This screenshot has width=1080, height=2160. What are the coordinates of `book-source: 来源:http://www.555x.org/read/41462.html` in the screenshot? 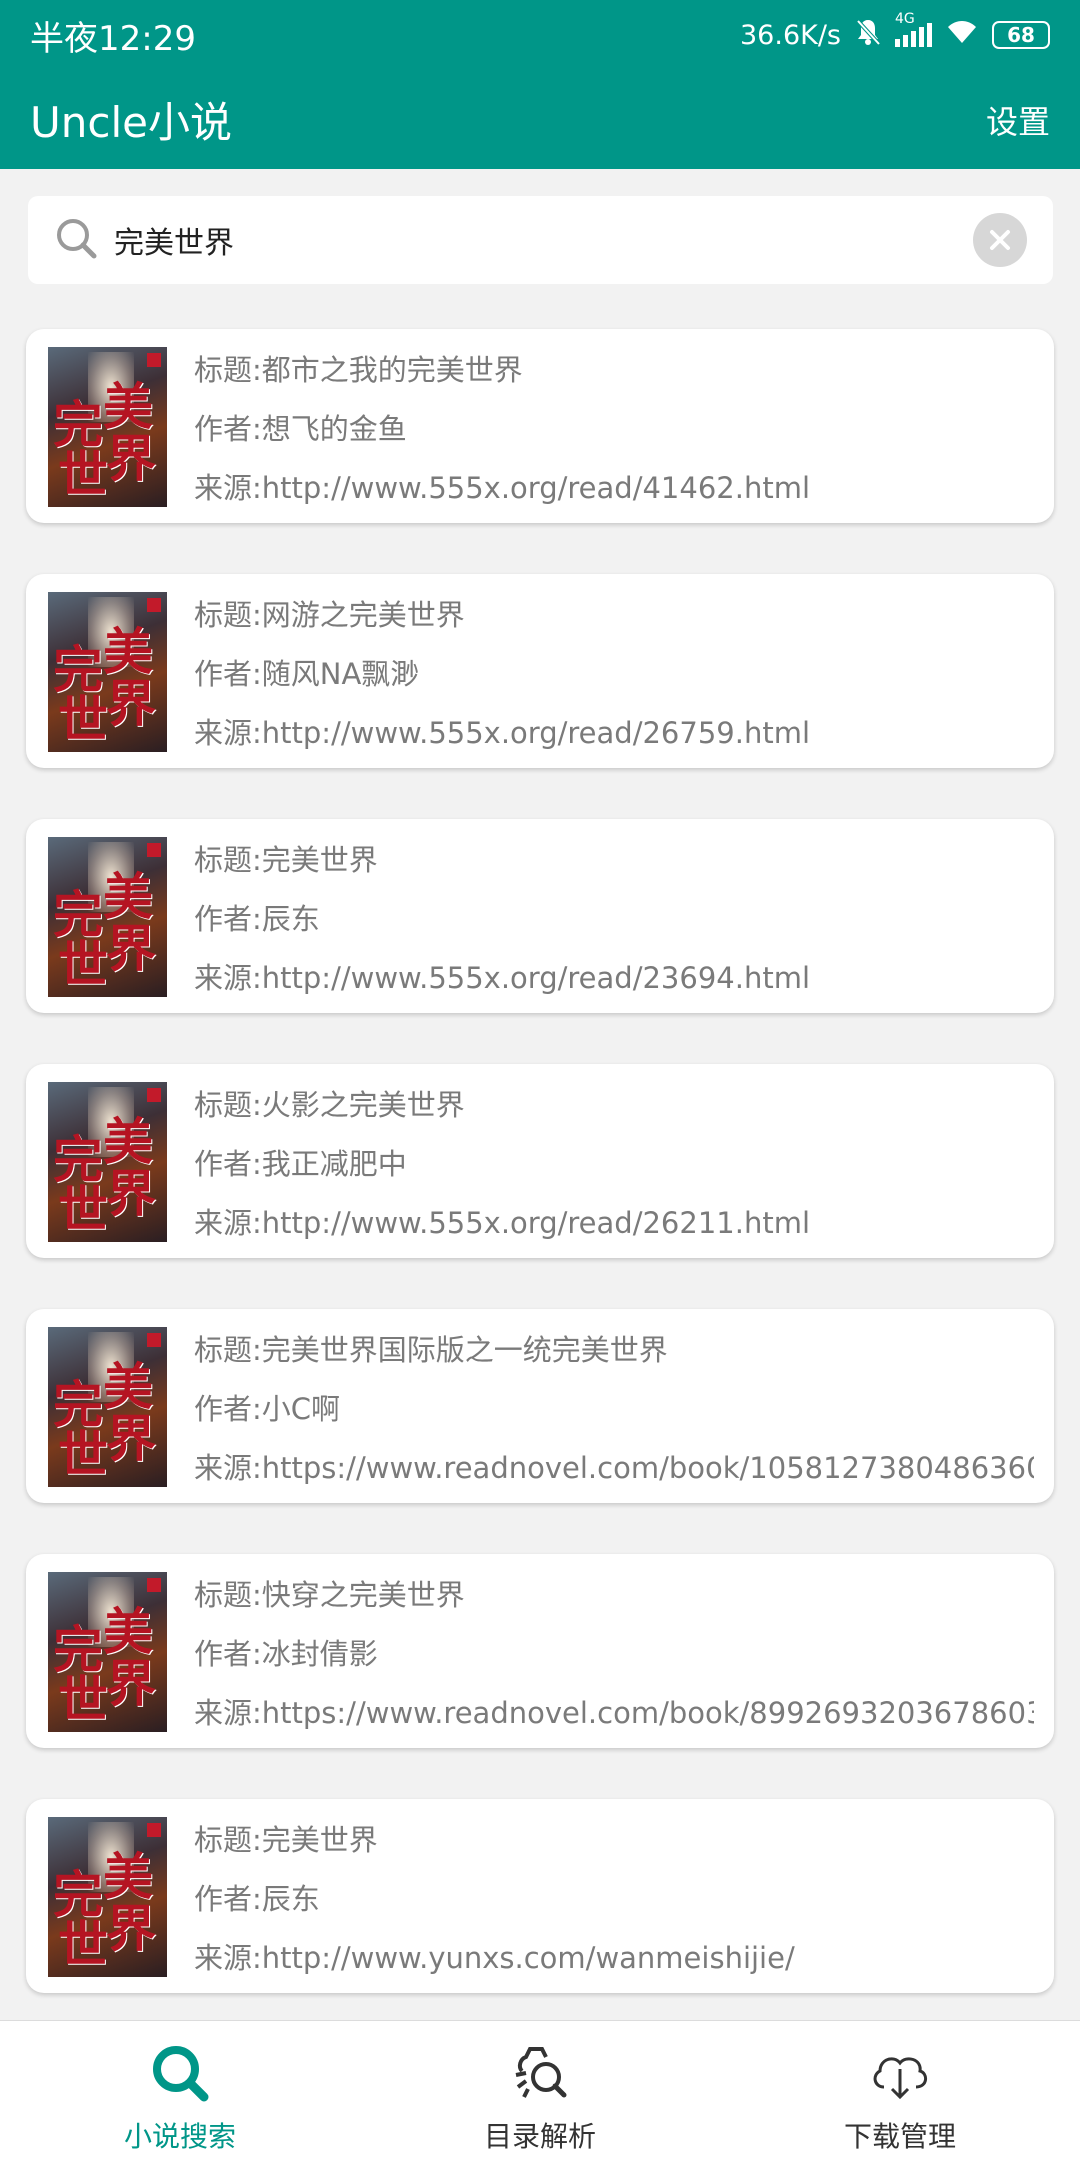 It's located at (502, 488).